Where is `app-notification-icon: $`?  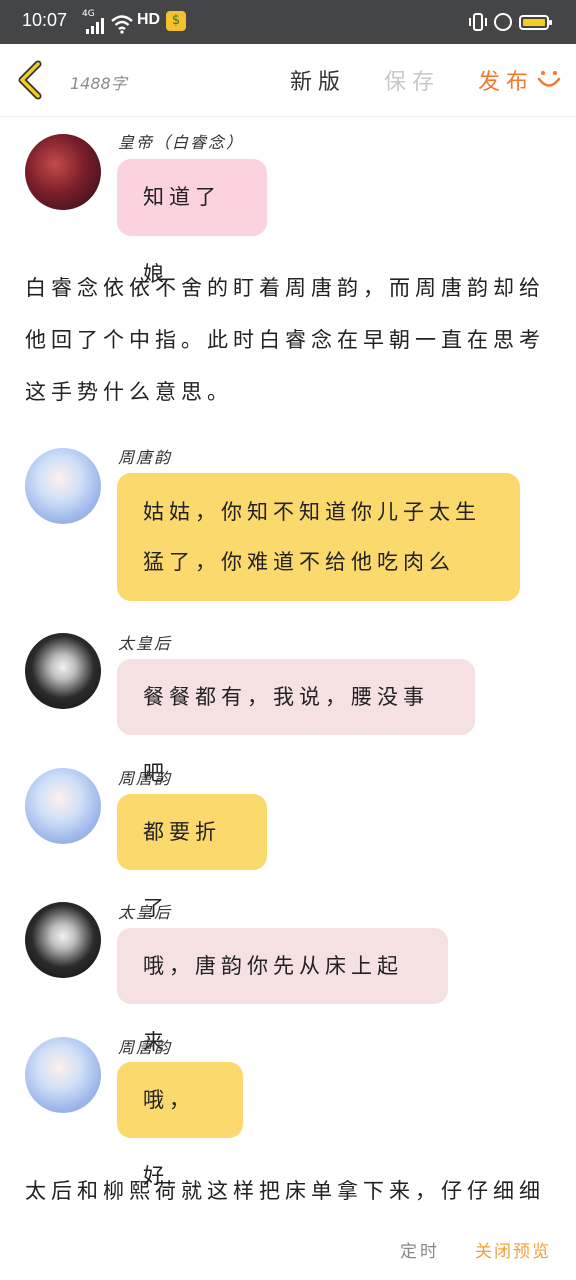
app-notification-icon: $ is located at coordinates (176, 21).